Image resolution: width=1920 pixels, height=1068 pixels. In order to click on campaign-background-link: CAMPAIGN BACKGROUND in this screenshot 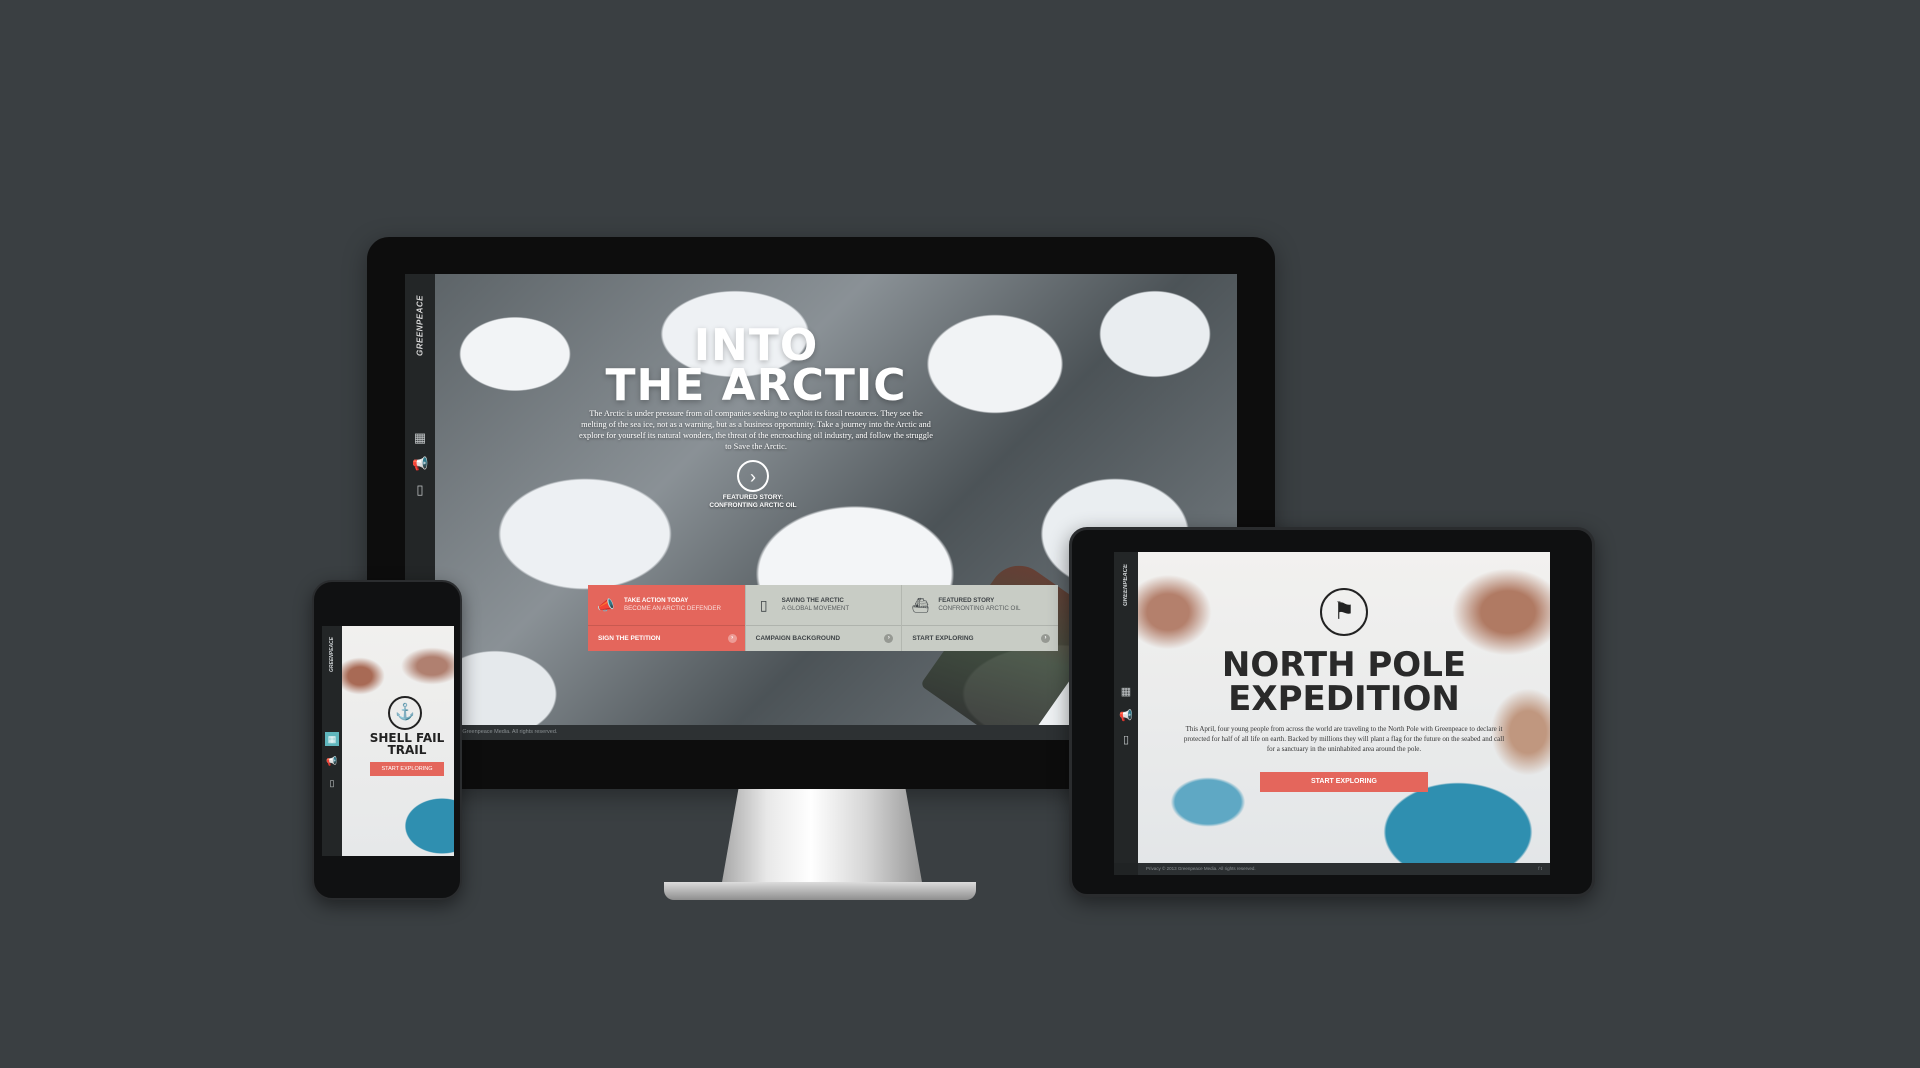, I will do `click(798, 638)`.